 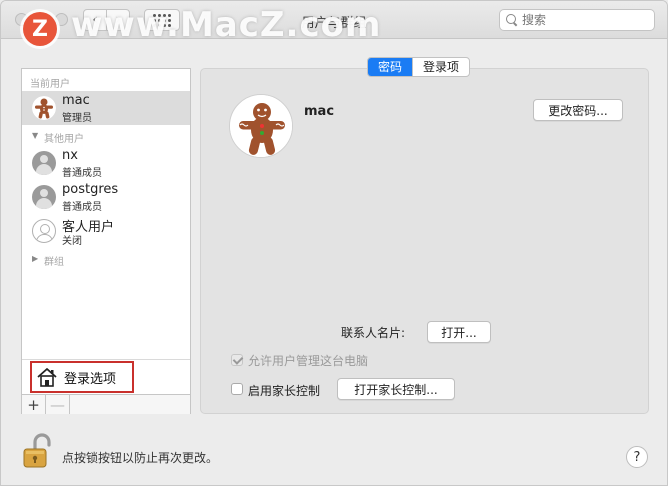 What do you see at coordinates (40, 29) in the screenshot?
I see `watermark-logo: Z` at bounding box center [40, 29].